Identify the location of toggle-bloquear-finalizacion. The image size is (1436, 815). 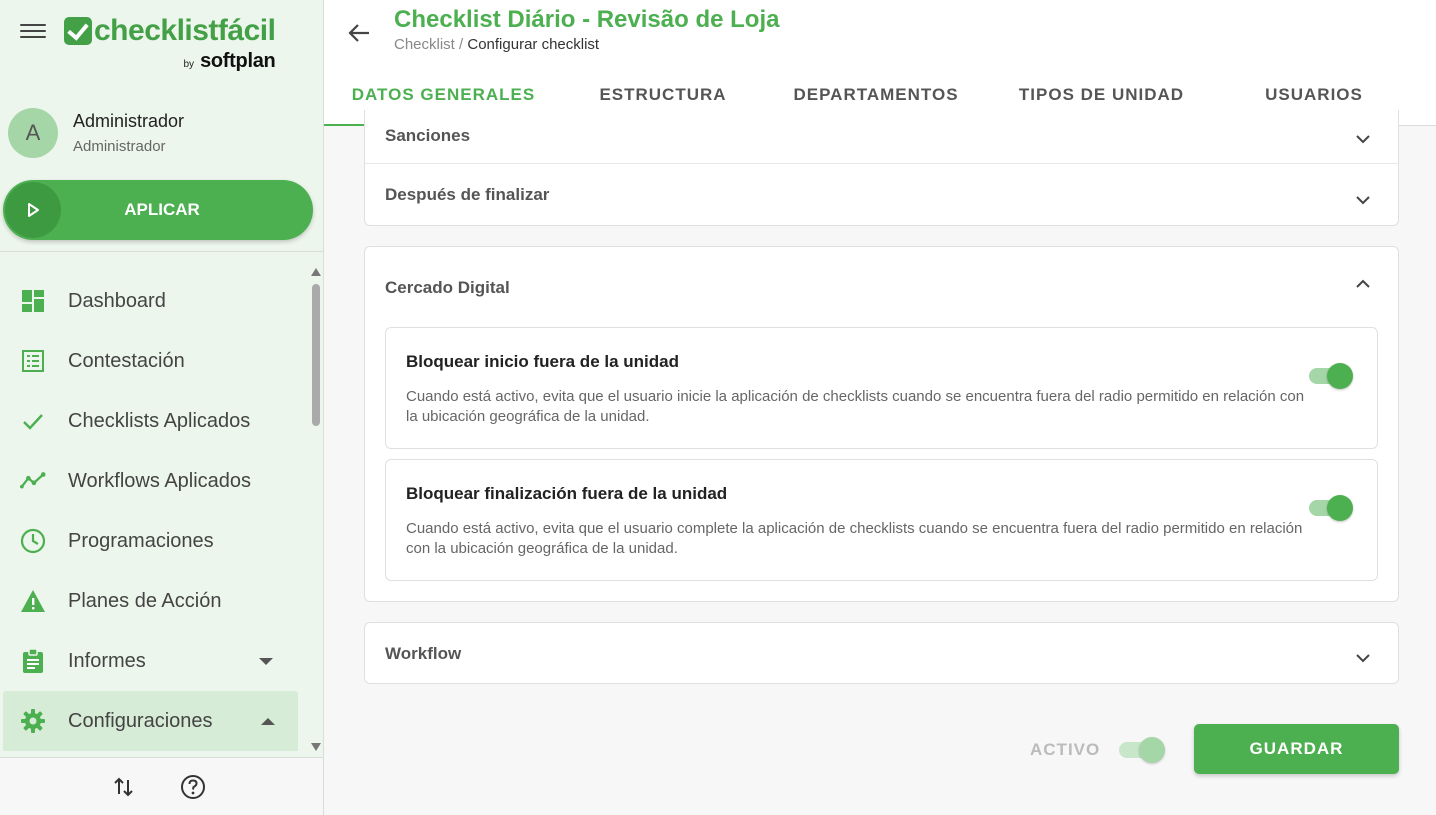
(1330, 507).